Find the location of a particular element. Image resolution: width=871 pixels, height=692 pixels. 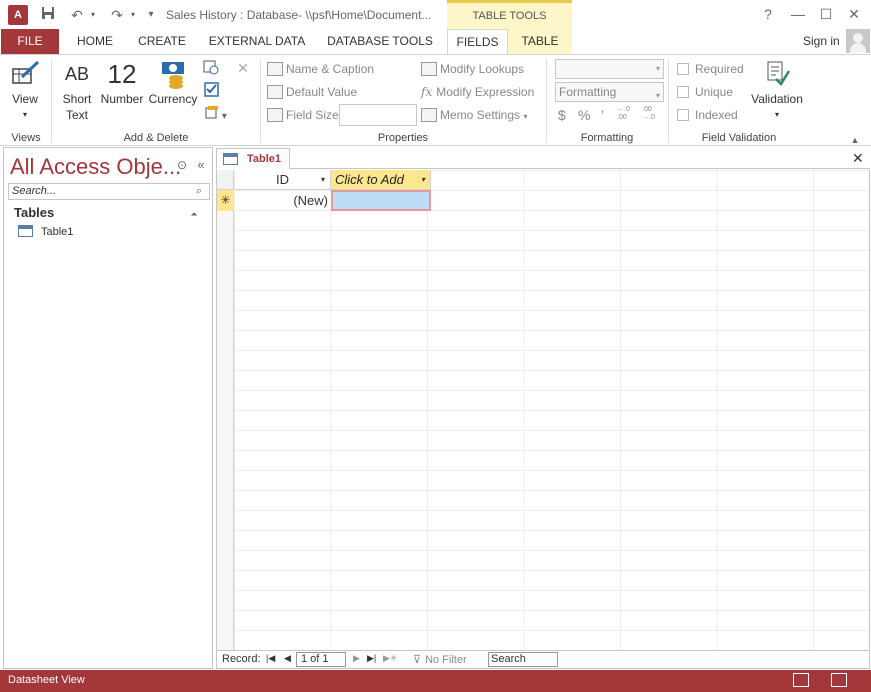

column-header-click-to-add: Click to Add ▾ is located at coordinates (381, 180).